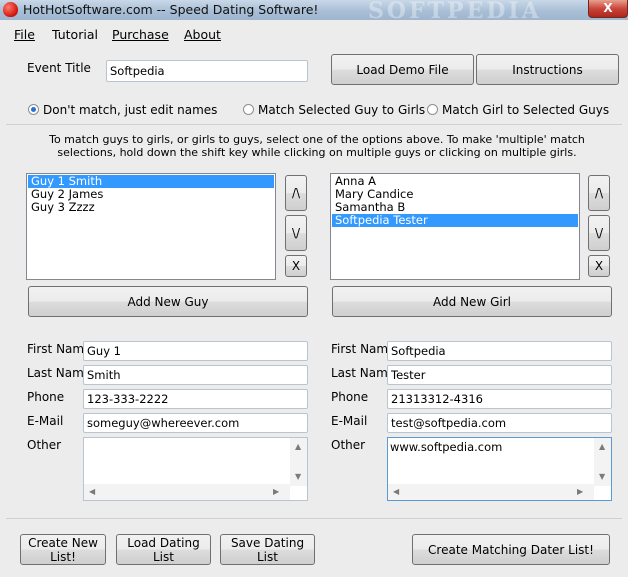  What do you see at coordinates (151, 226) in the screenshot?
I see `guys-listbox: Guy 1 Smith Guy 2 James Guy 3 Zzzz` at bounding box center [151, 226].